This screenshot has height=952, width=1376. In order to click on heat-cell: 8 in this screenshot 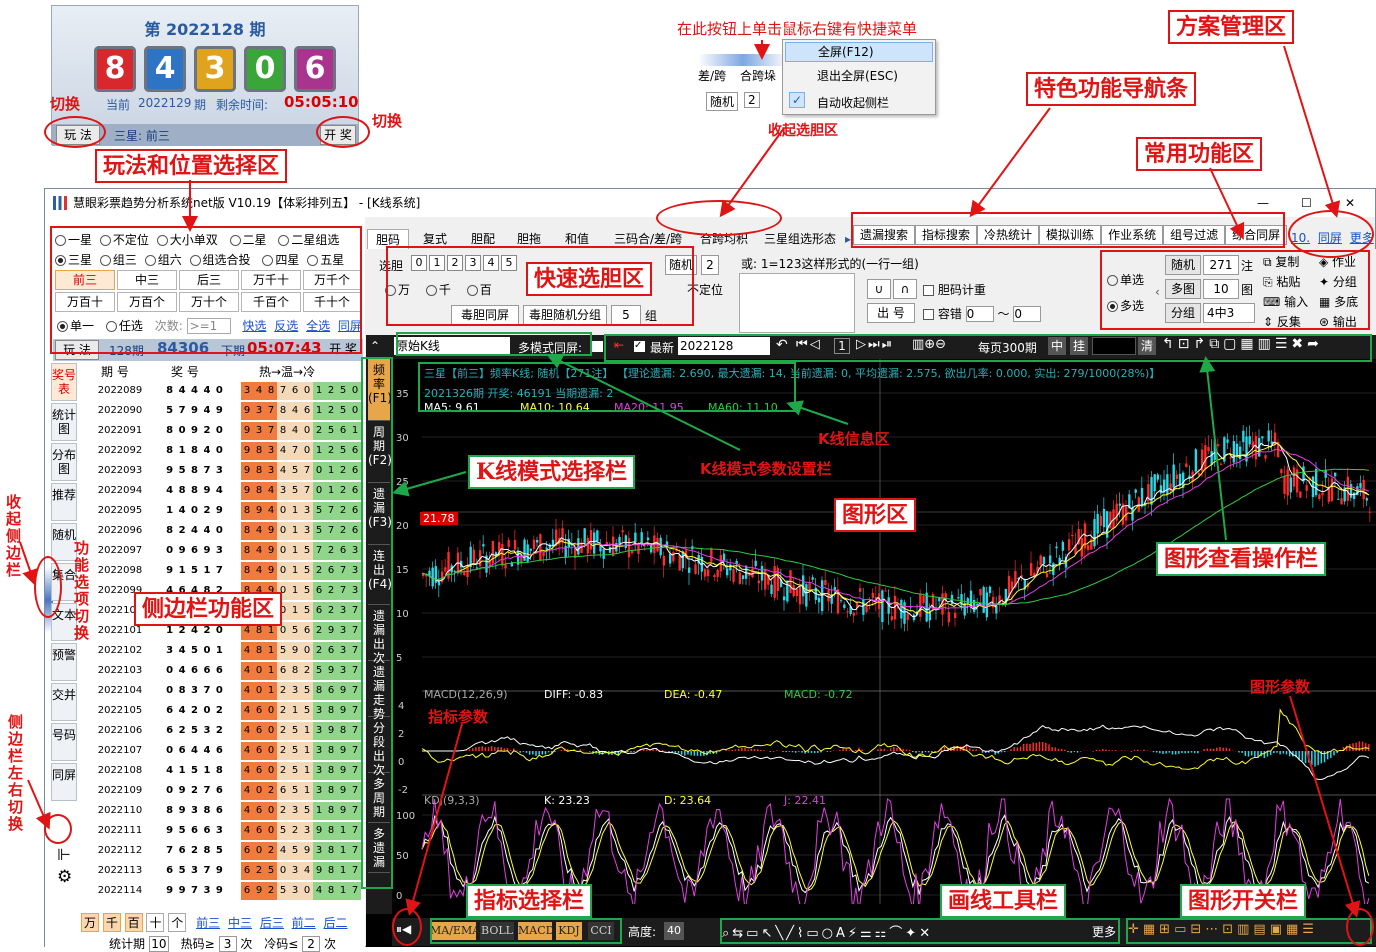, I will do `click(295, 671)`.